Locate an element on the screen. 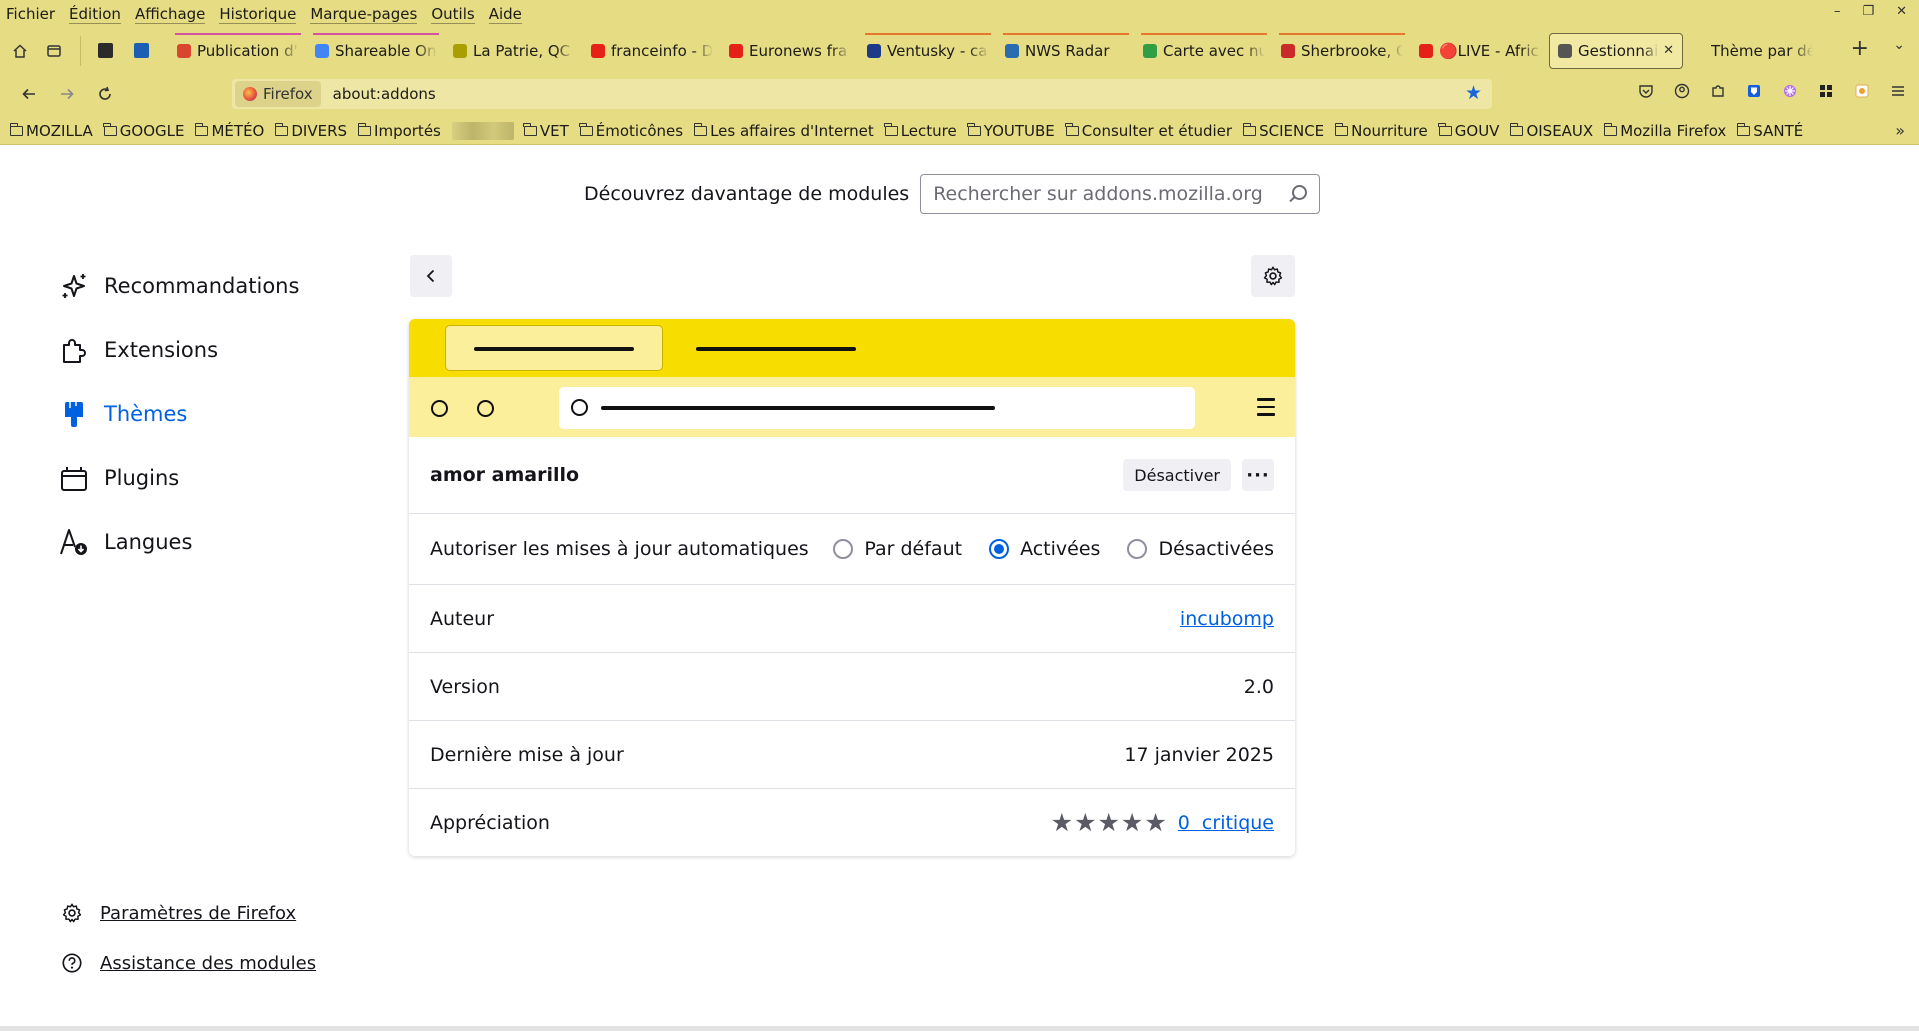  disable-button: Désactiver is located at coordinates (1177, 475).